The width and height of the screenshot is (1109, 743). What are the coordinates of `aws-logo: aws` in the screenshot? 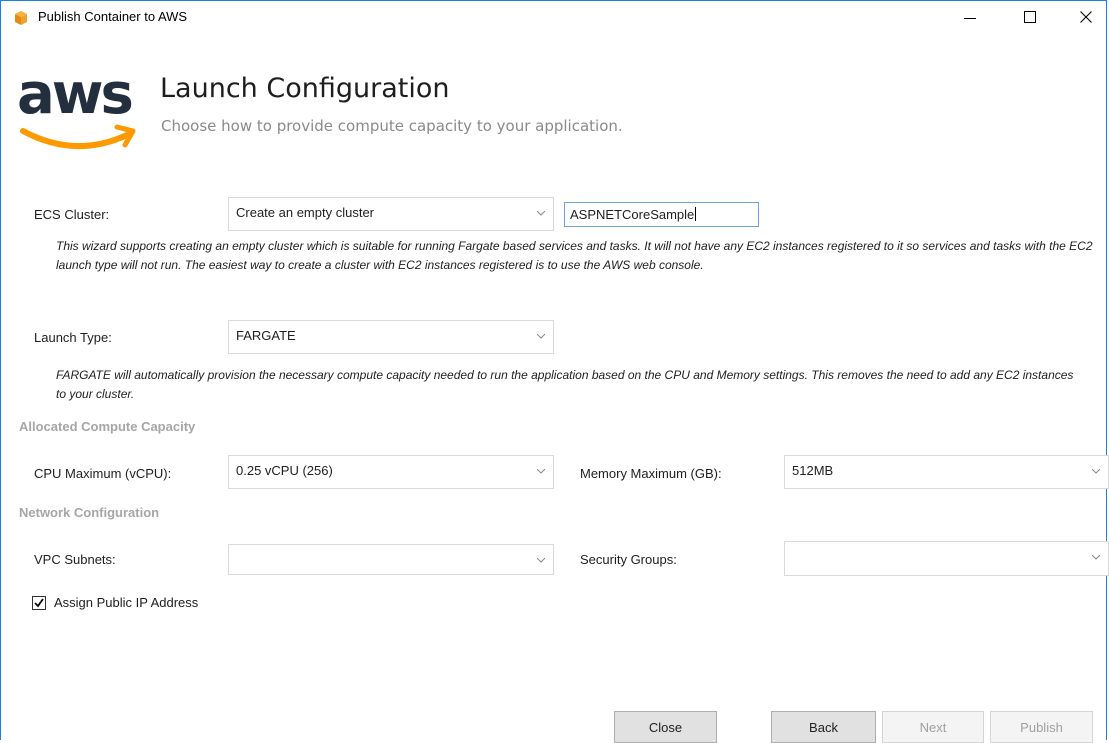 It's located at (76, 106).